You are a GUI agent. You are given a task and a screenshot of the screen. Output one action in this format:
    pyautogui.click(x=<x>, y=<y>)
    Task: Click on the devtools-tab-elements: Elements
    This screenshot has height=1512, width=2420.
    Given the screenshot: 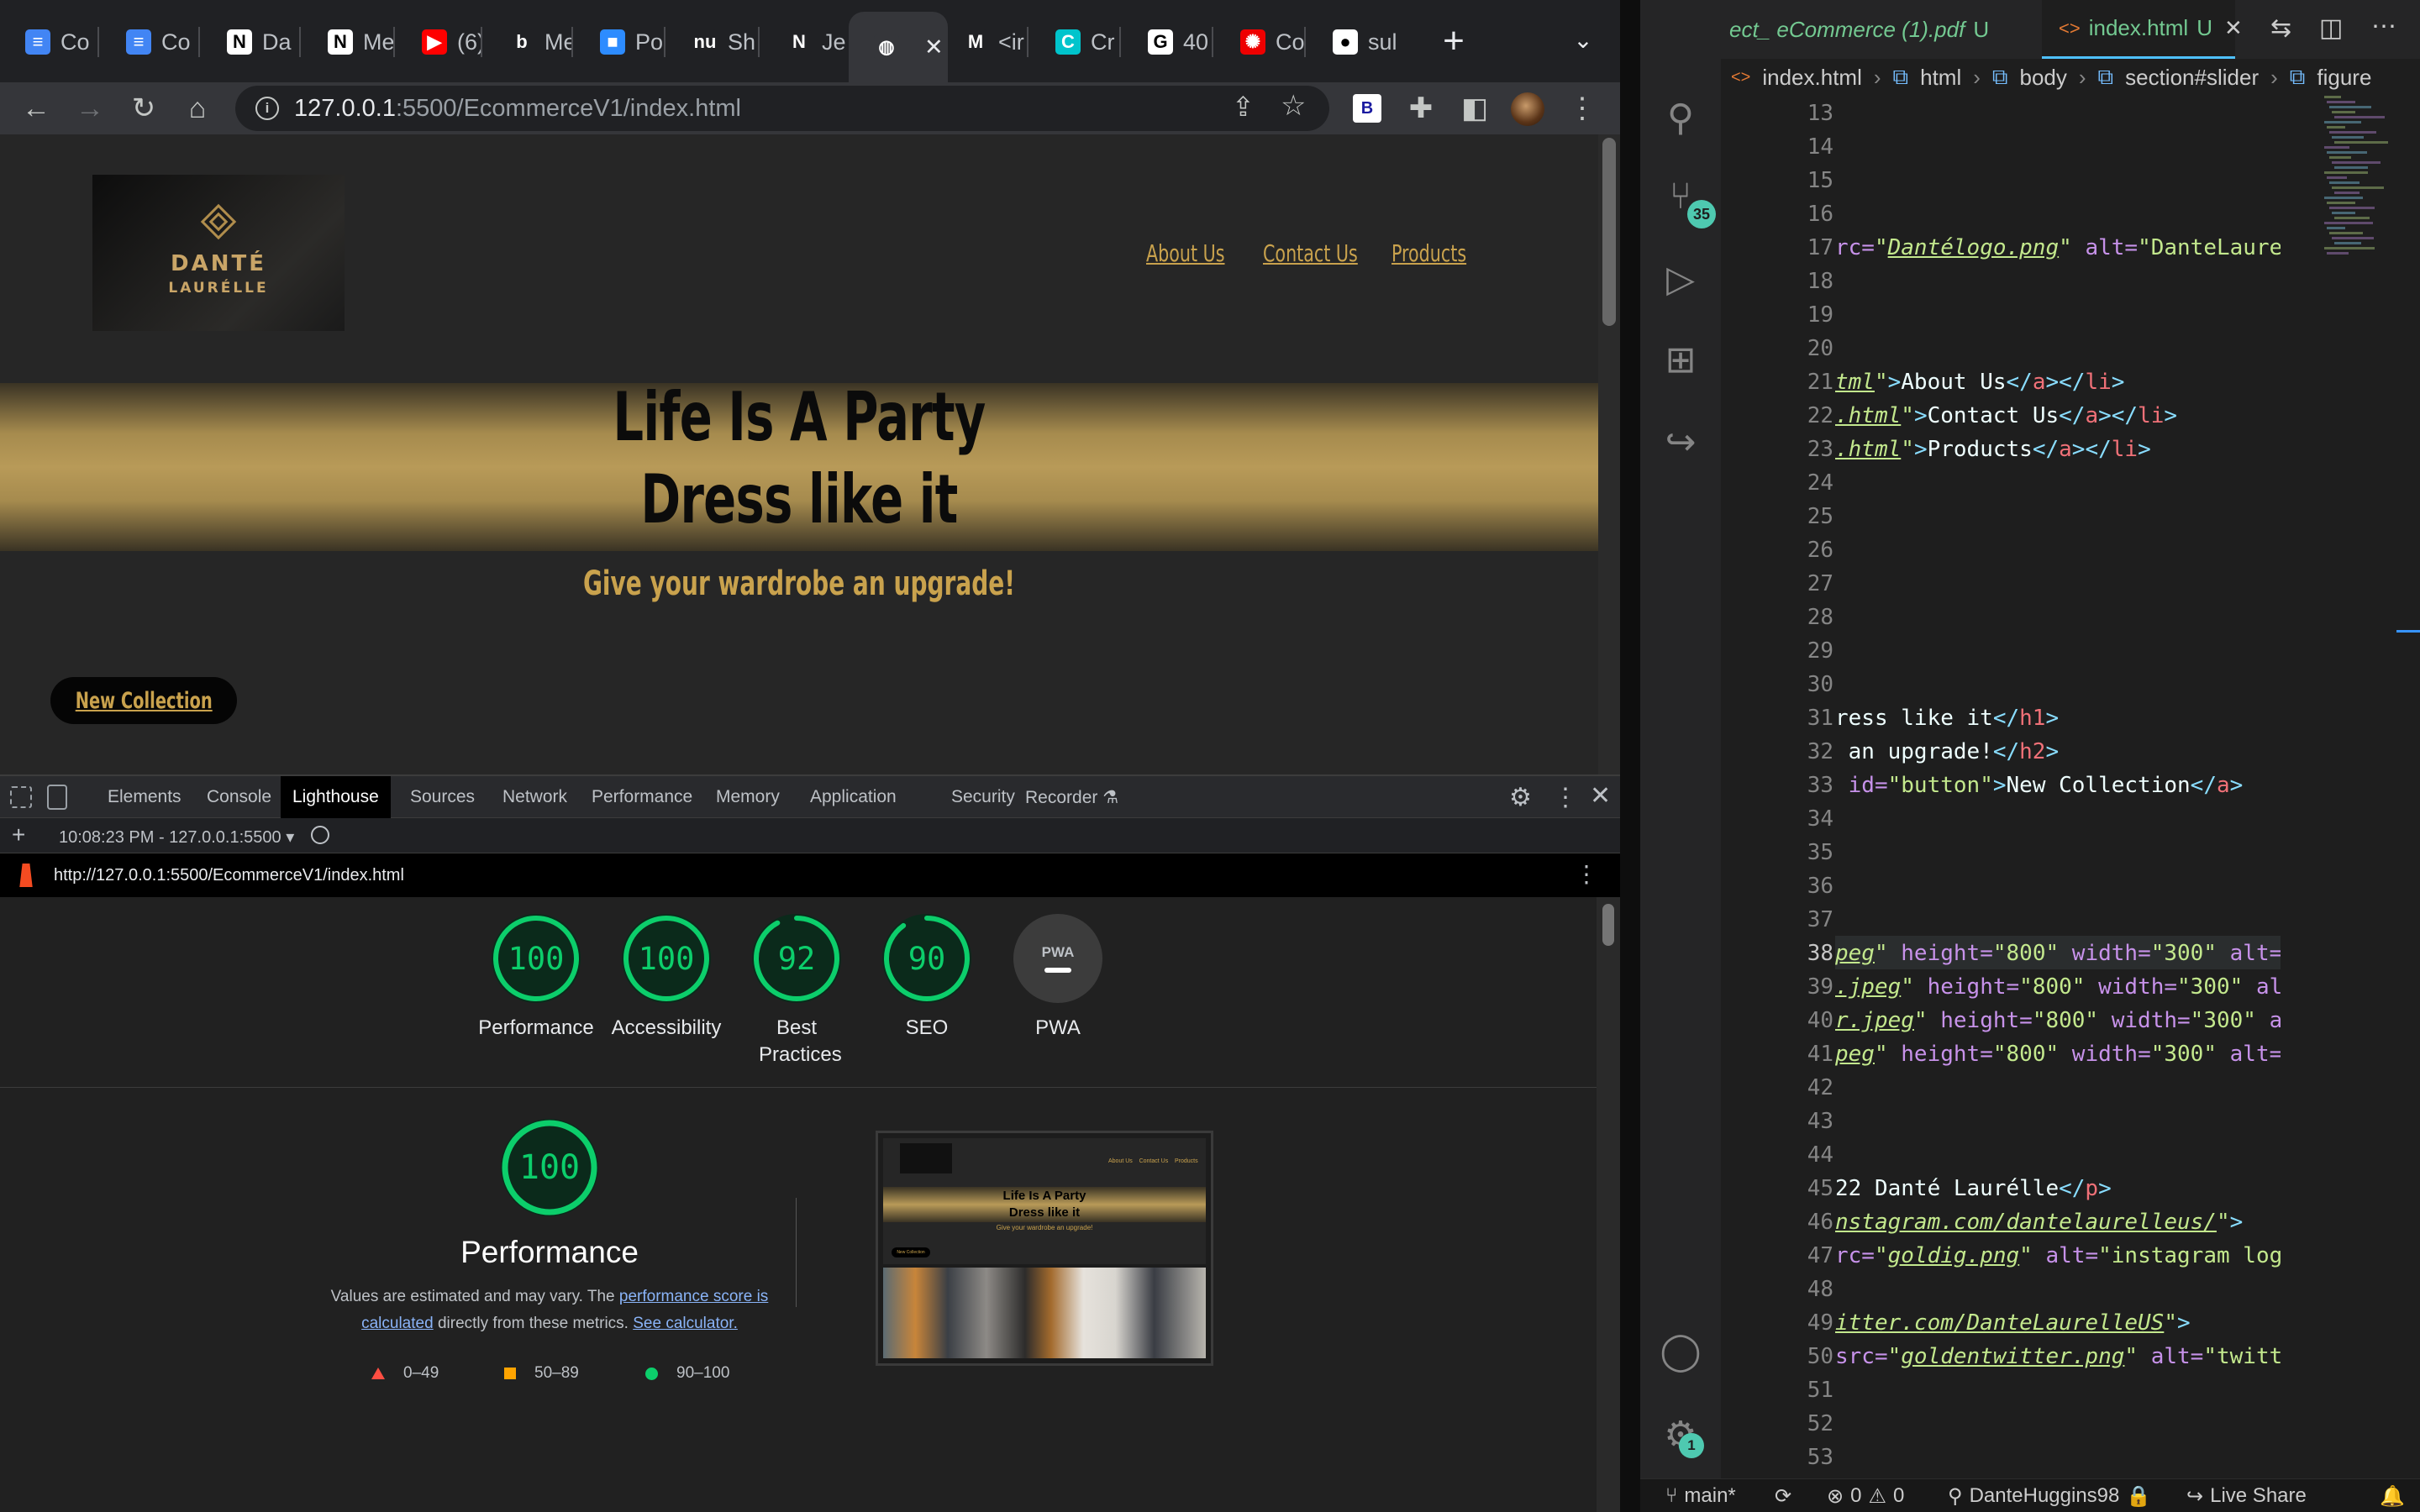 What is the action you would take?
    pyautogui.click(x=144, y=797)
    